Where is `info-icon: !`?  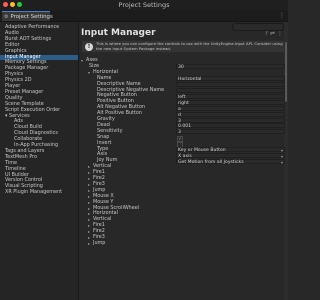 info-icon: ! is located at coordinates (89, 47).